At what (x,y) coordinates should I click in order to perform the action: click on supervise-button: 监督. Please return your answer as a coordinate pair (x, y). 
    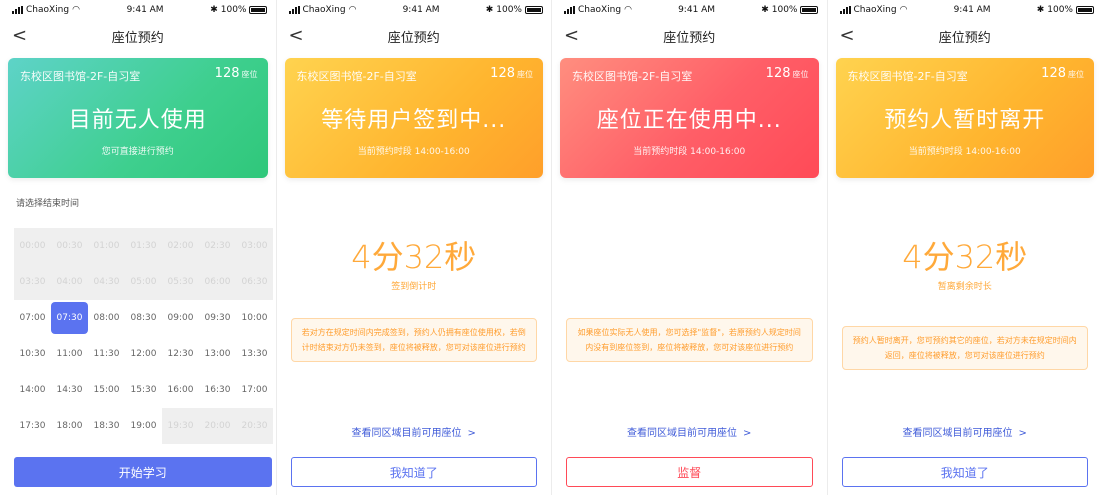
    Looking at the image, I should click on (689, 472).